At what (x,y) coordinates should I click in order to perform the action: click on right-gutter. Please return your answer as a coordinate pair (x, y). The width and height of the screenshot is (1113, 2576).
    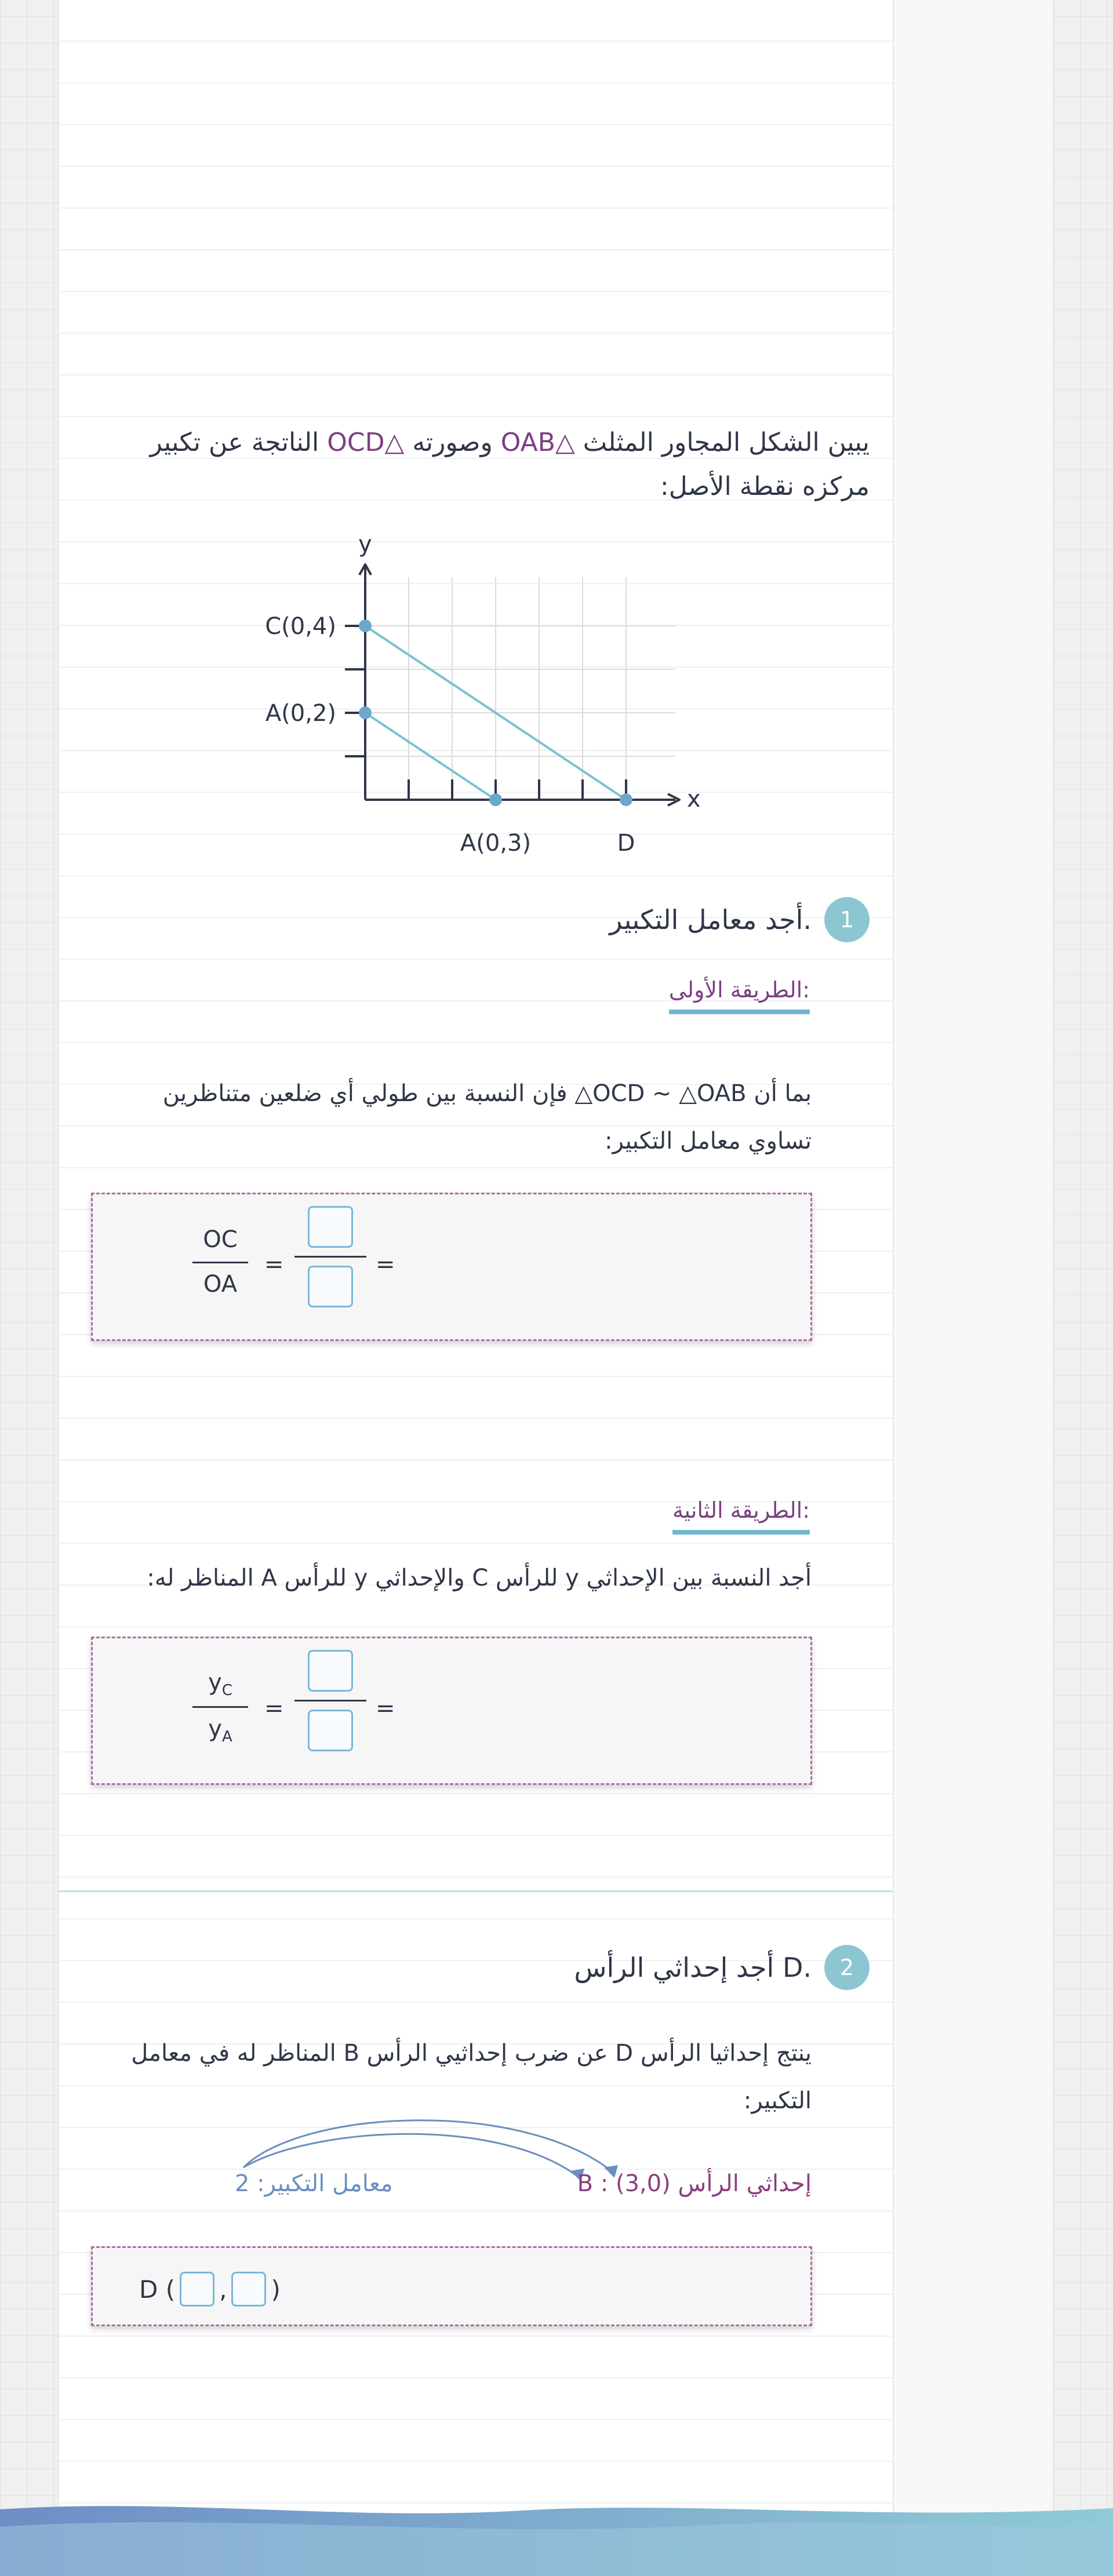
    Looking at the image, I should click on (973, 1288).